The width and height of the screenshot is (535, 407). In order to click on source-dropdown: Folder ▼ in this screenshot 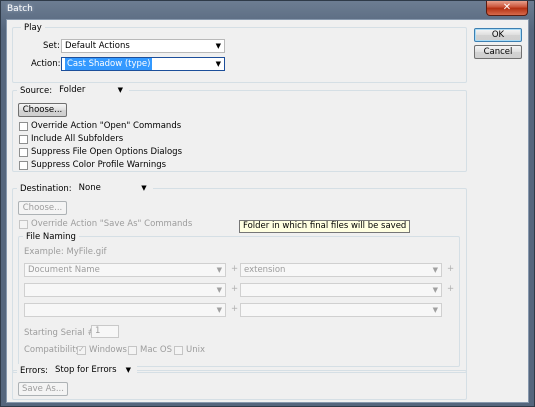, I will do `click(91, 91)`.